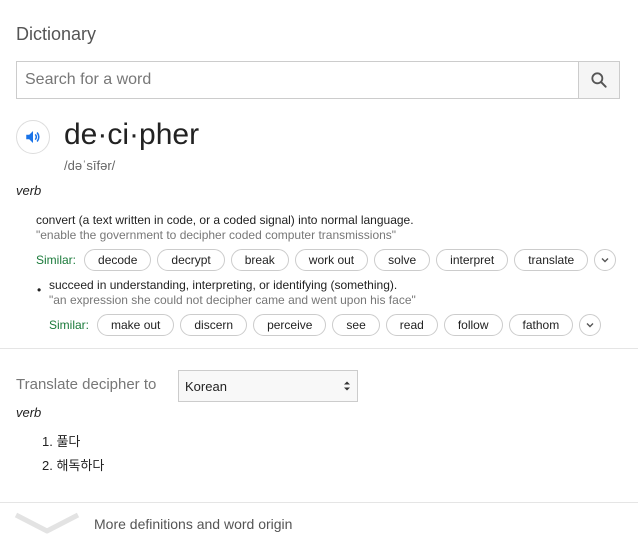 The image size is (638, 543). I want to click on search-icon, so click(599, 80).